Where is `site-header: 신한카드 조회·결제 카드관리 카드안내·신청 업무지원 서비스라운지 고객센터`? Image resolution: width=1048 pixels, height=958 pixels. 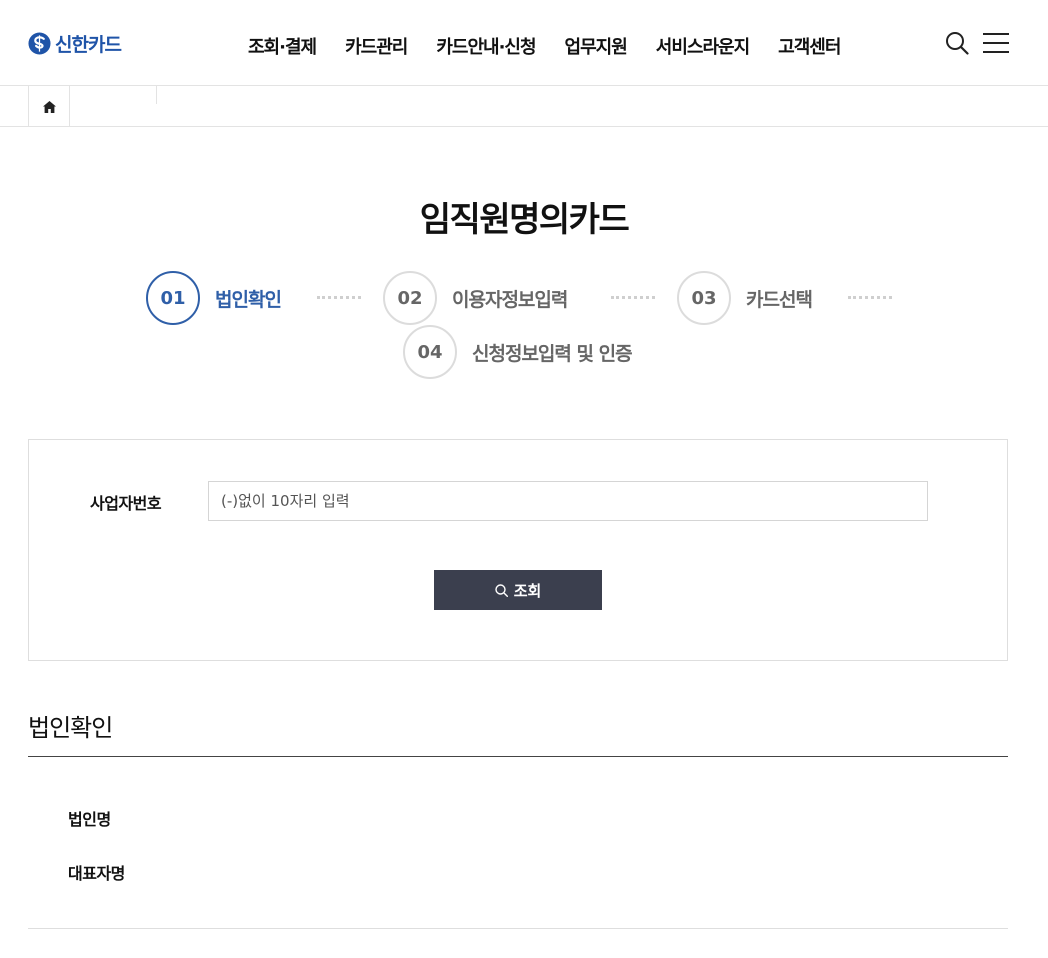 site-header: 신한카드 조회·결제 카드관리 카드안내·신청 업무지원 서비스라운지 고객센터 is located at coordinates (524, 43).